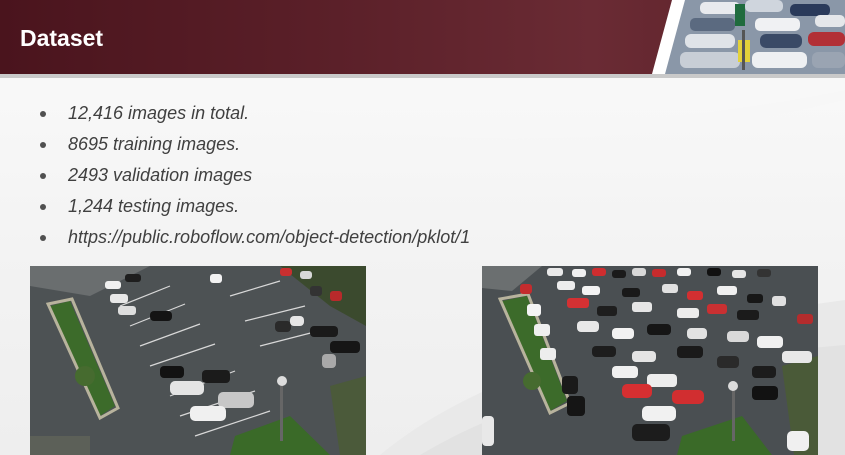 The height and width of the screenshot is (455, 845). I want to click on bullet-item: 8695 training images., so click(255, 144).